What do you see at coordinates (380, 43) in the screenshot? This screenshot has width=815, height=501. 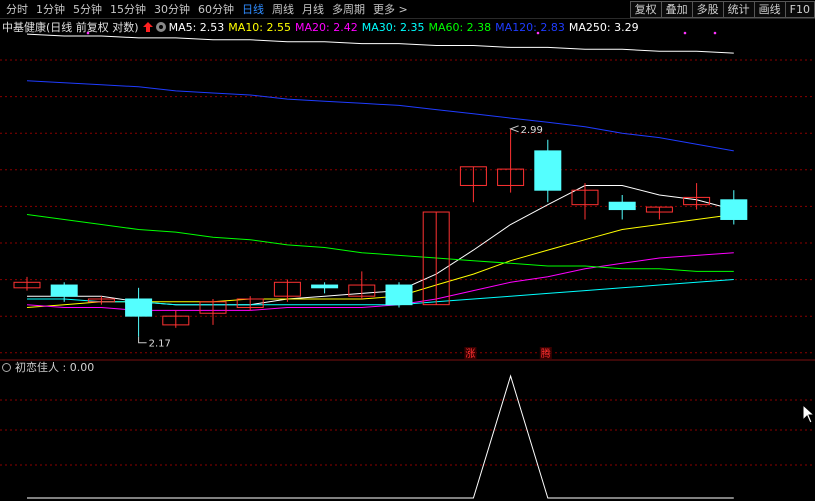 I see `ma-line-ma250` at bounding box center [380, 43].